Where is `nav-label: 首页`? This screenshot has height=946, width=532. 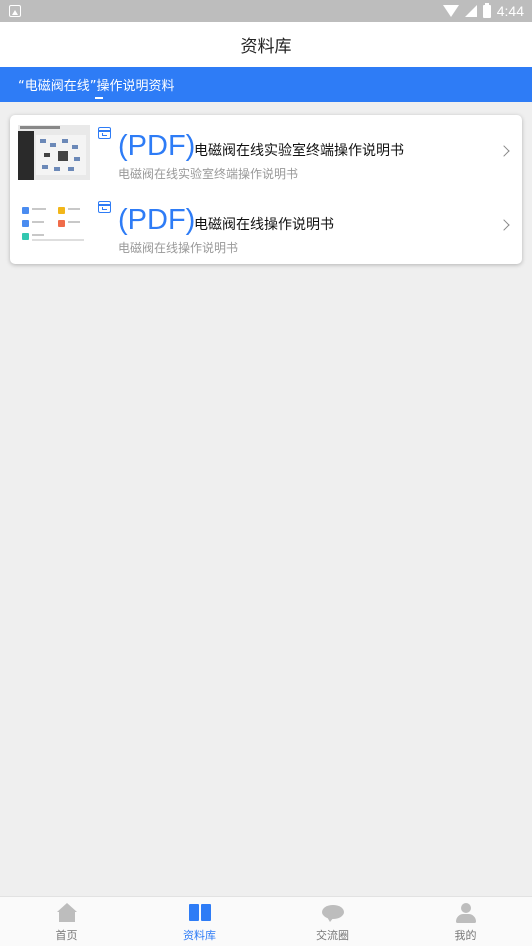 nav-label: 首页 is located at coordinates (66, 935).